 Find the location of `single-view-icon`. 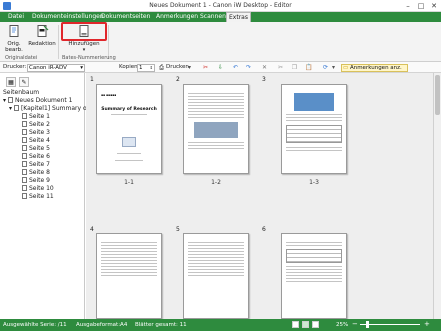

single-view-icon is located at coordinates (295, 324).